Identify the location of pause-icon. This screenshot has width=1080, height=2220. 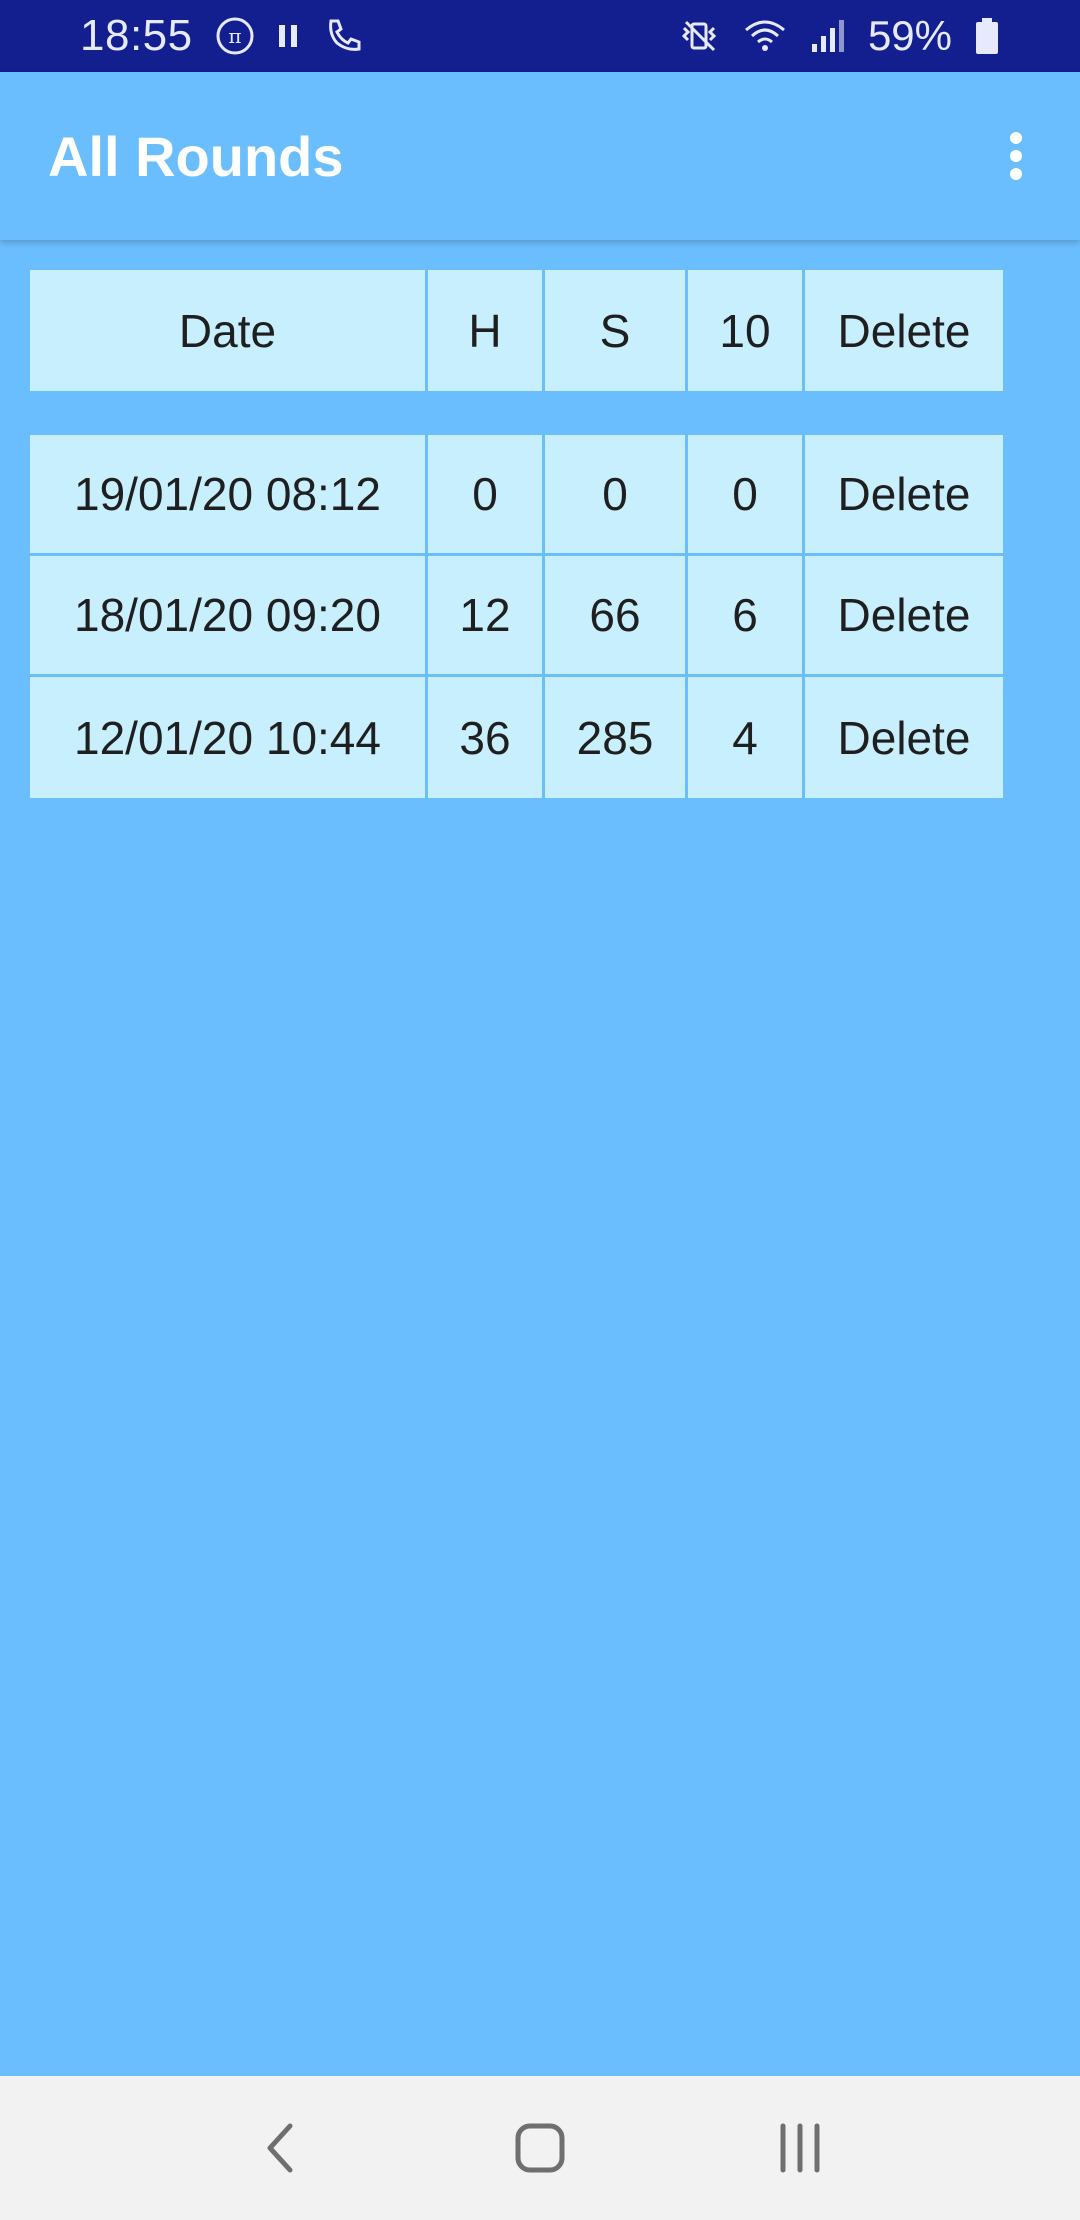
(289, 36).